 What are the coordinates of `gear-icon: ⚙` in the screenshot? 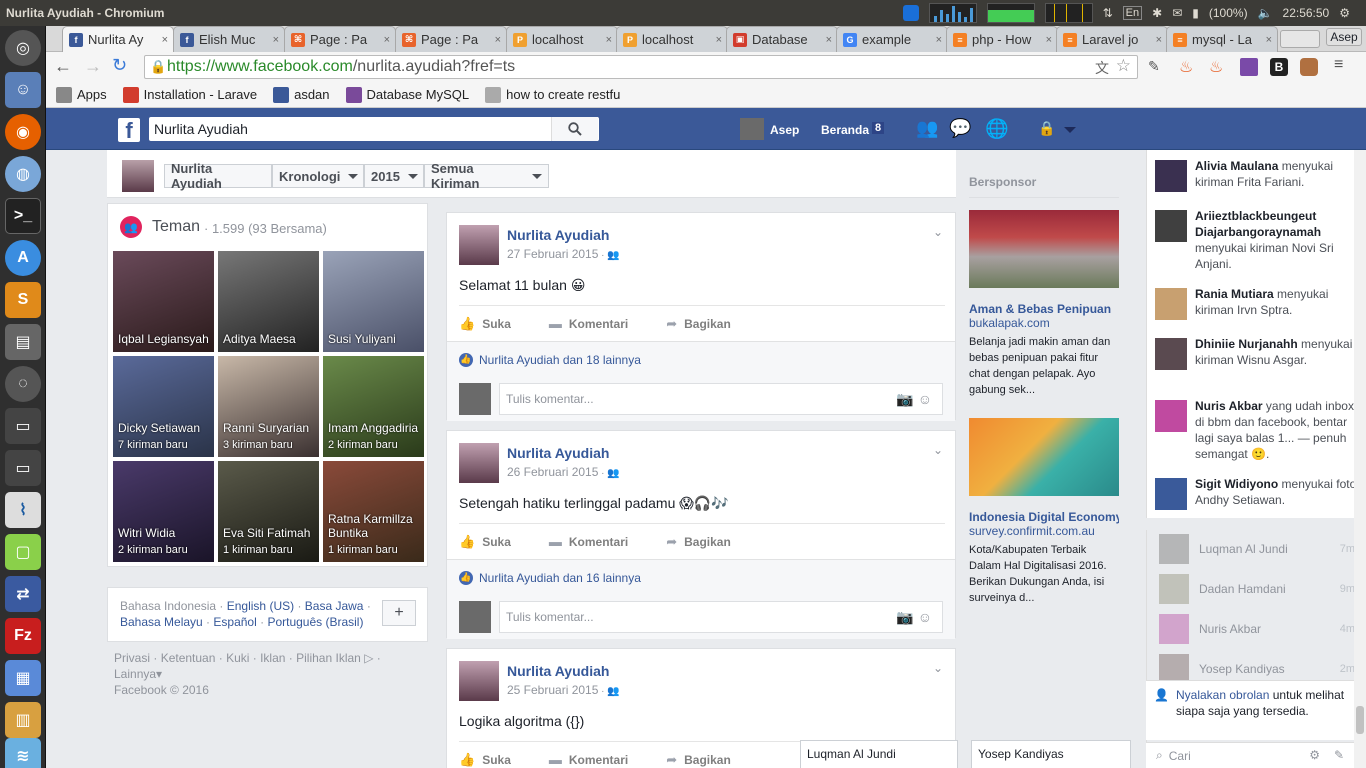 It's located at (1314, 755).